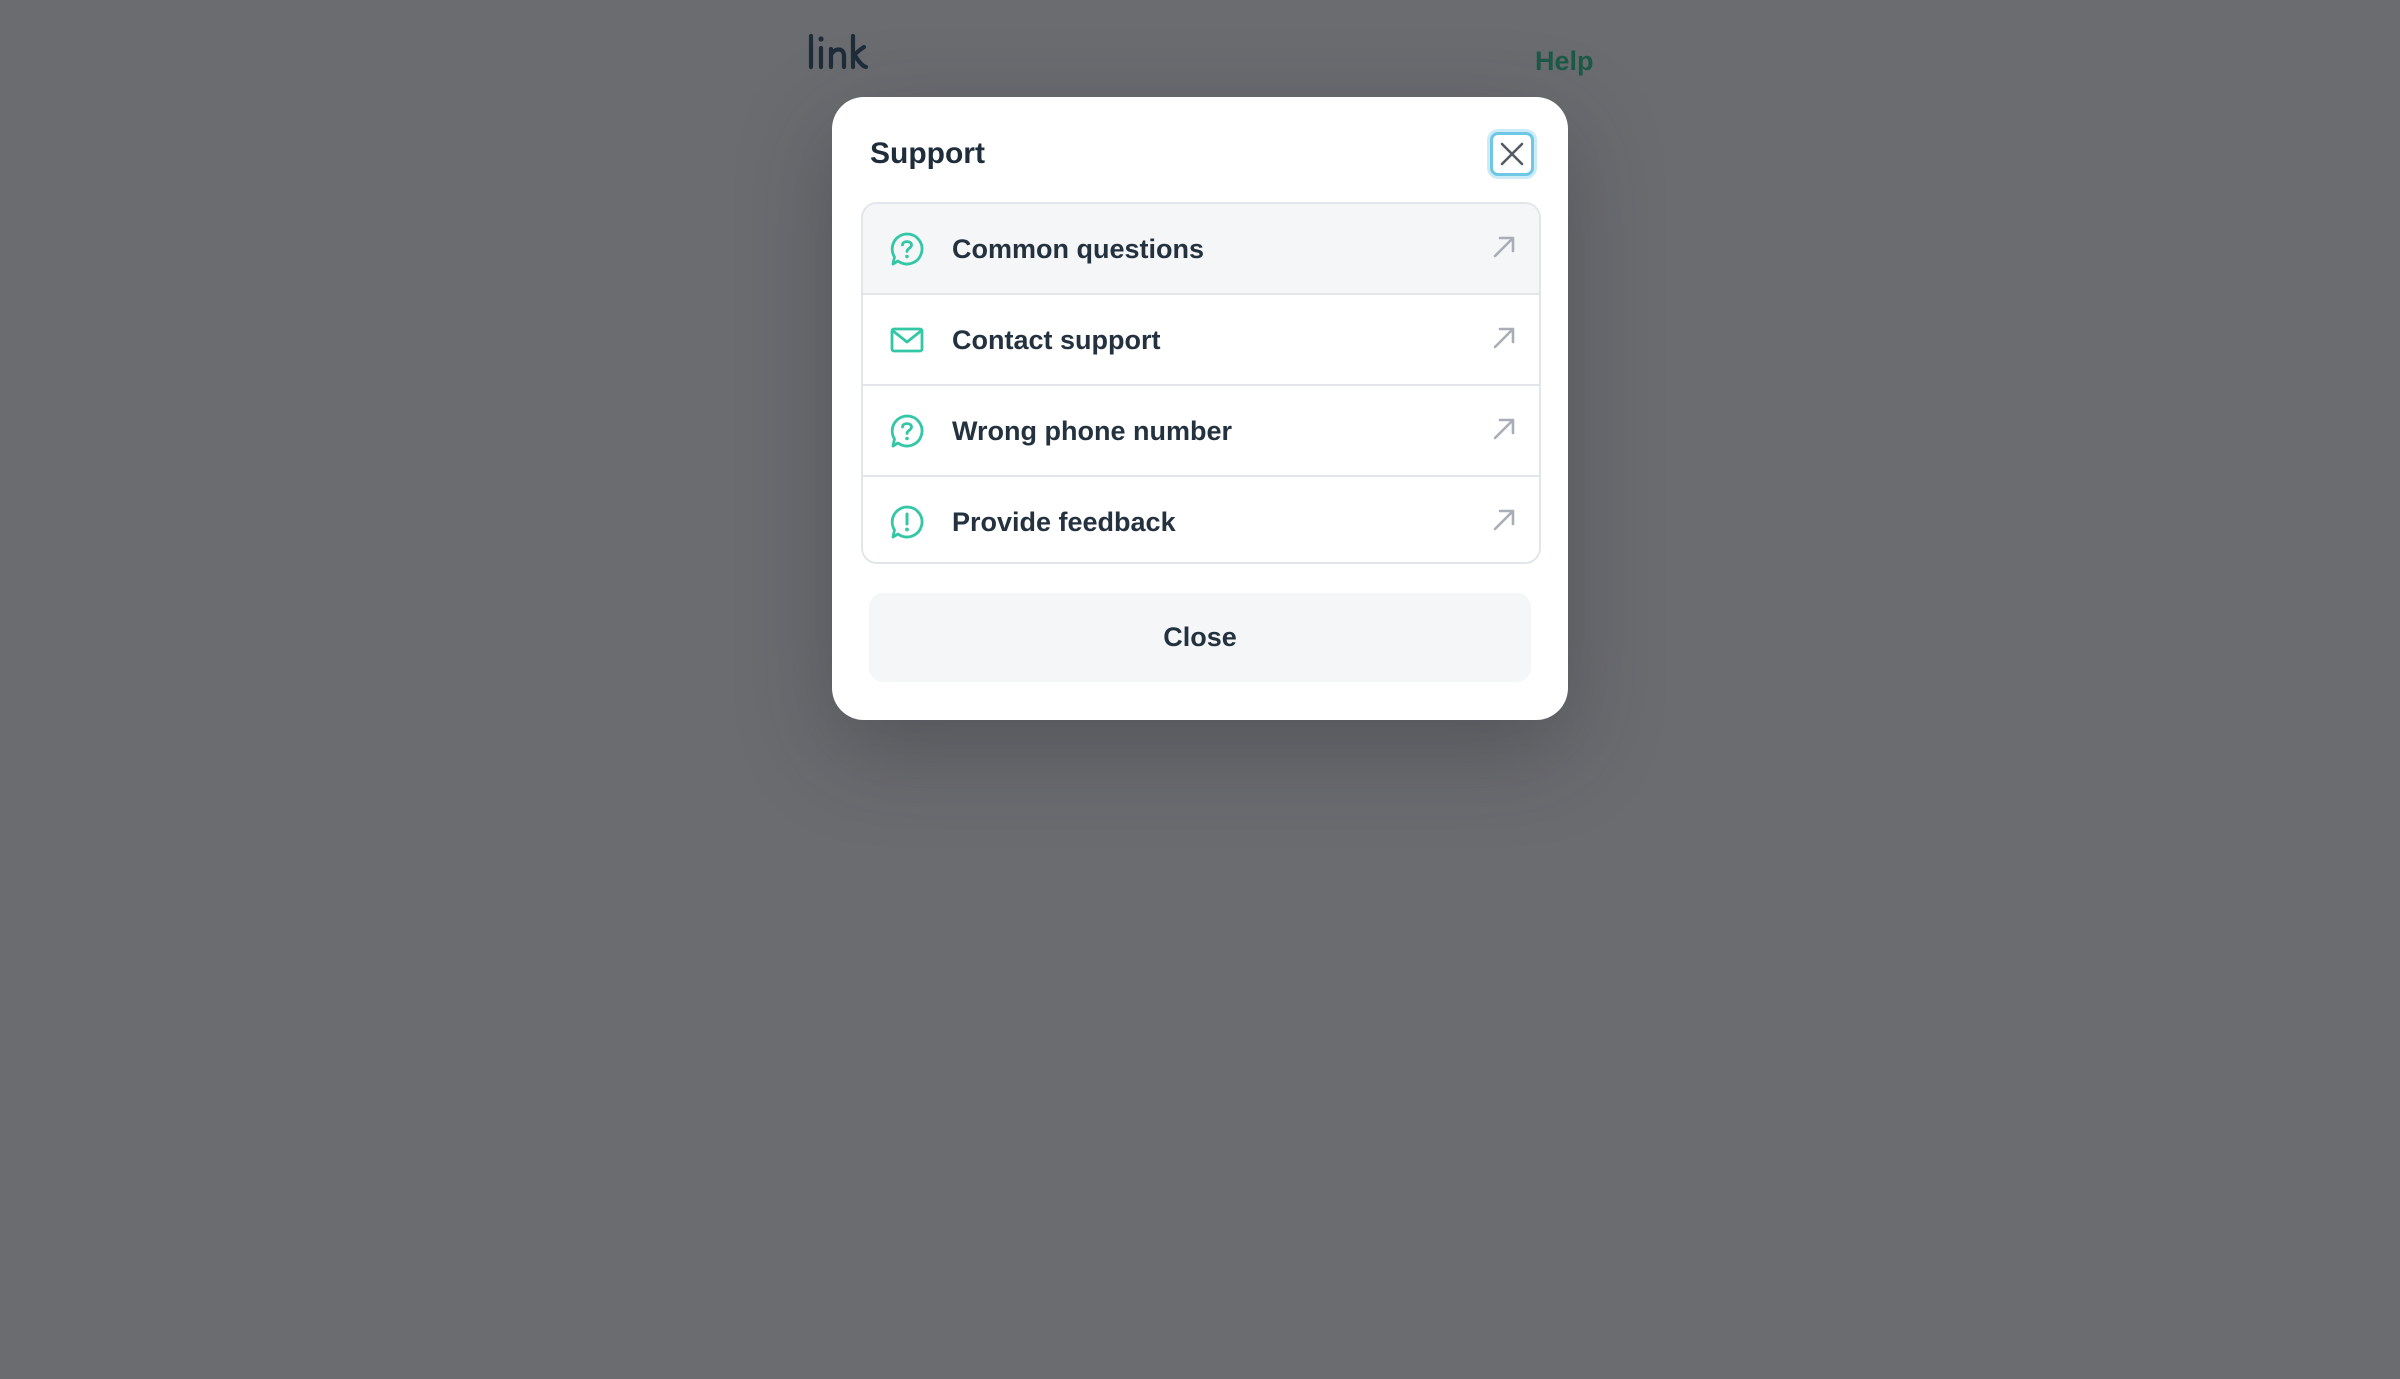 This screenshot has height=1379, width=2400. What do you see at coordinates (1200, 50) in the screenshot?
I see `page-header: Help` at bounding box center [1200, 50].